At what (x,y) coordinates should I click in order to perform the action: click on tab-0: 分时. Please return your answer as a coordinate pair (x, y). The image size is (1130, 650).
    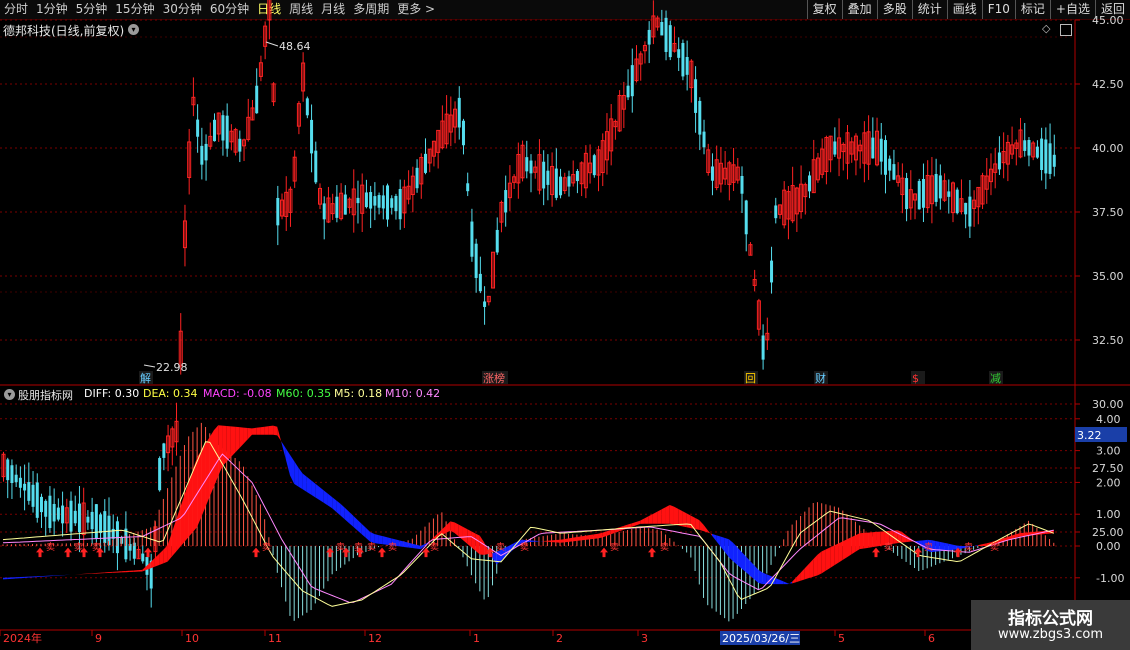
    Looking at the image, I should click on (16, 9).